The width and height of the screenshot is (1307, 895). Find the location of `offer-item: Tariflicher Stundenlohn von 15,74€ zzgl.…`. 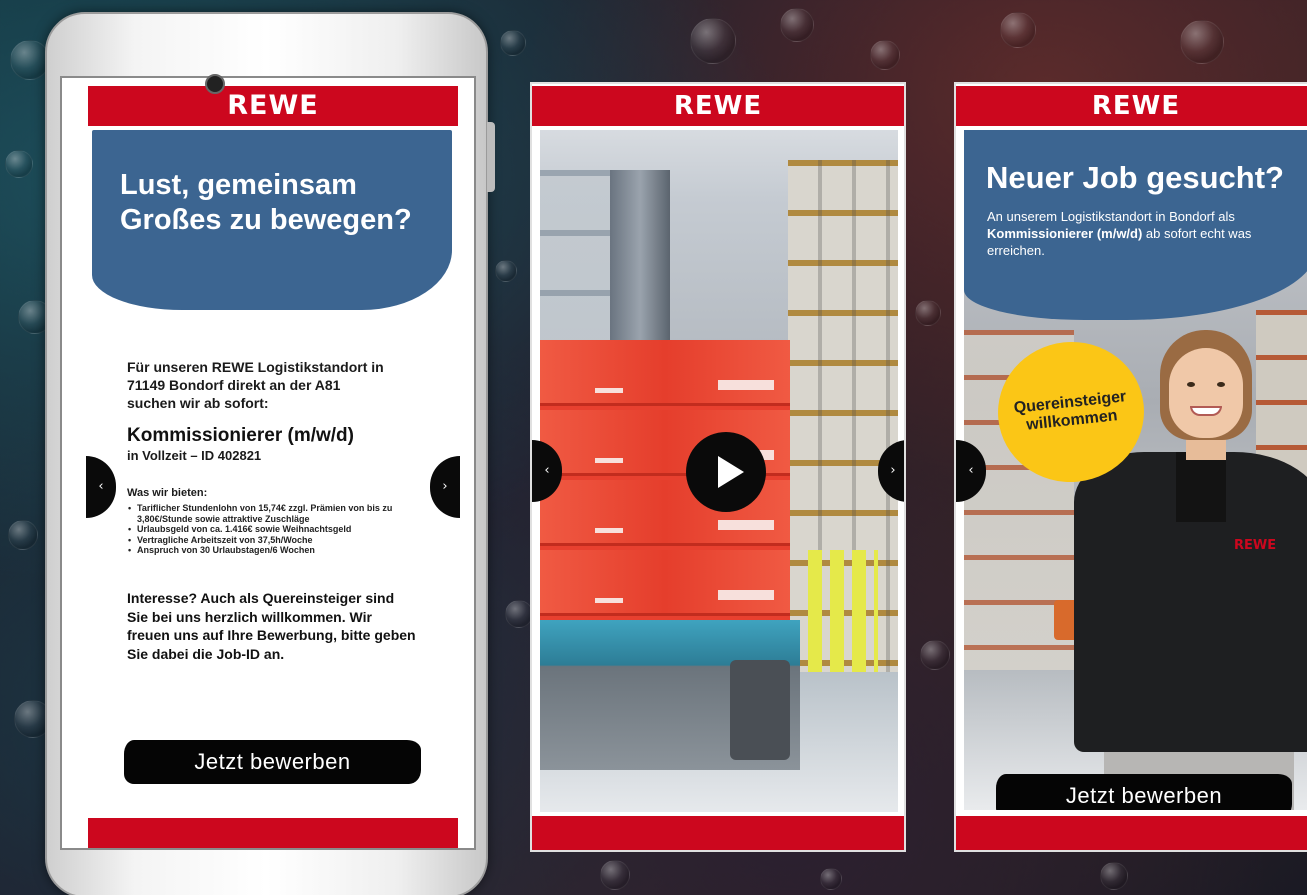

offer-item: Tariflicher Stundenlohn von 15,74€ zzgl.… is located at coordinates (278, 513).